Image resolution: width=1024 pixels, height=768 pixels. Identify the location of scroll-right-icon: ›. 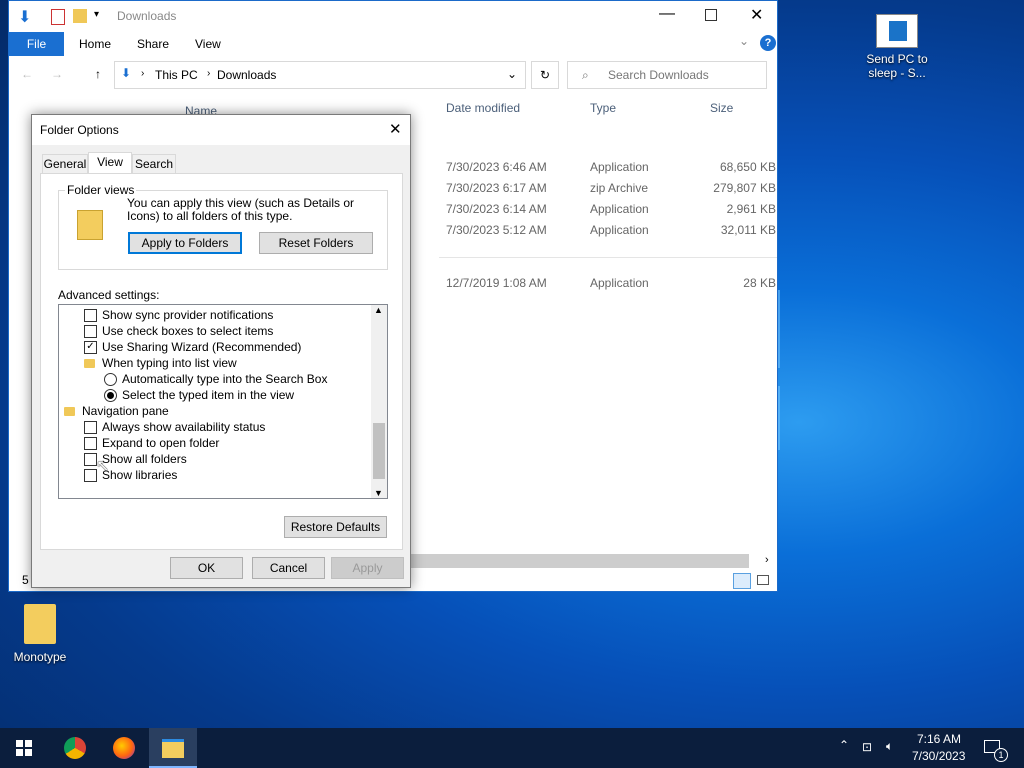
(767, 560).